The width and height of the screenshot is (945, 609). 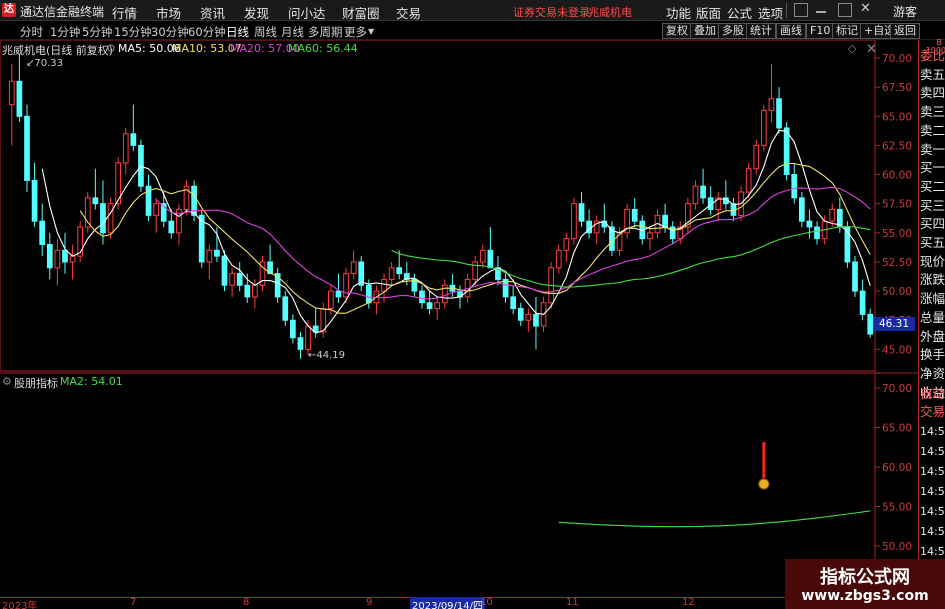 What do you see at coordinates (256, 12) in the screenshot?
I see `menu-discover: 发现` at bounding box center [256, 12].